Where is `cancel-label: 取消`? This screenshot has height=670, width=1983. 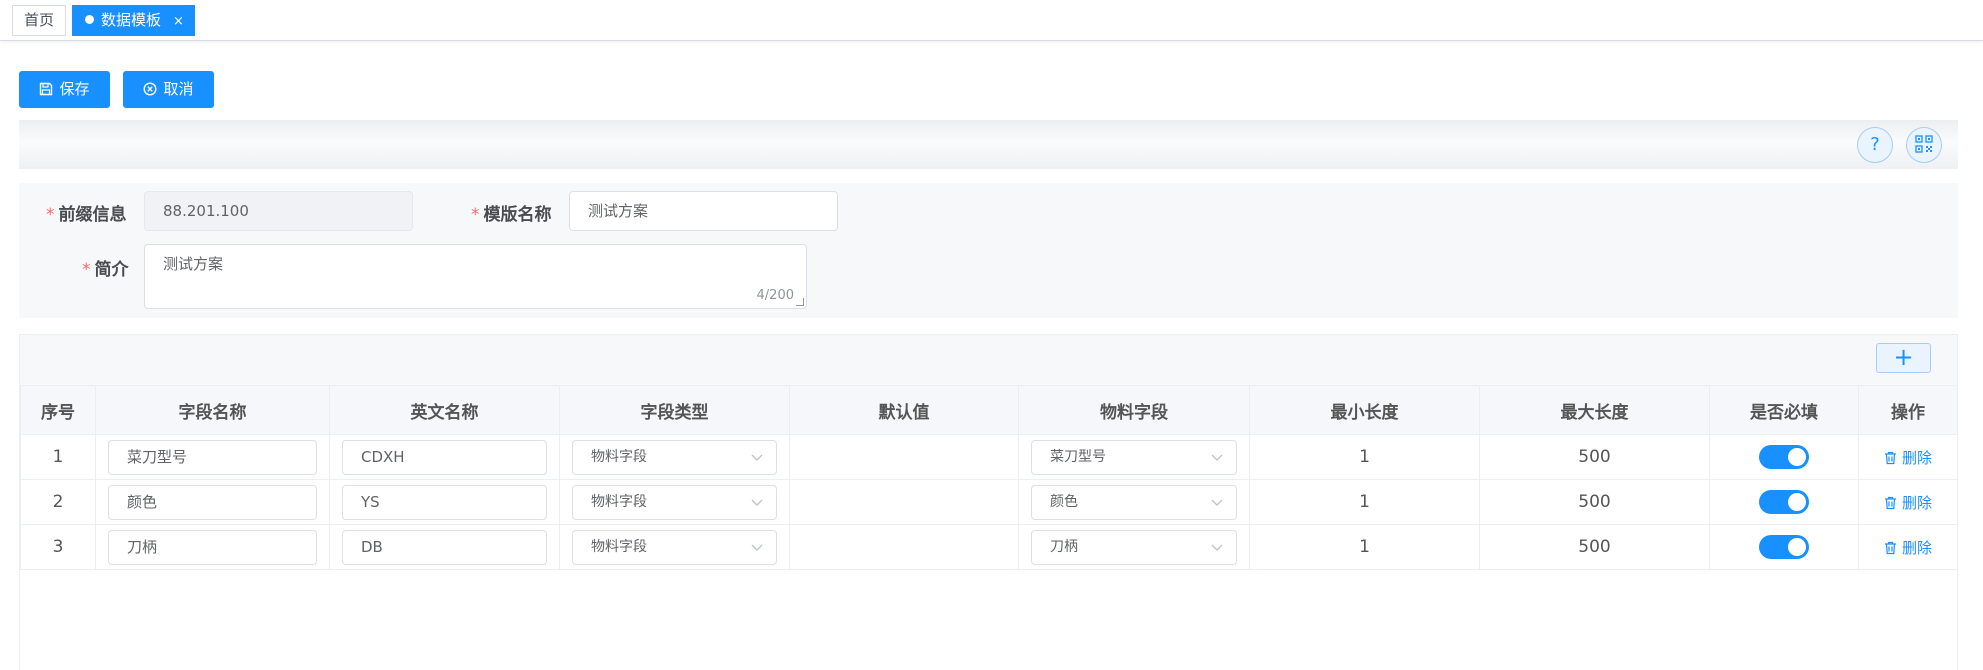 cancel-label: 取消 is located at coordinates (178, 89).